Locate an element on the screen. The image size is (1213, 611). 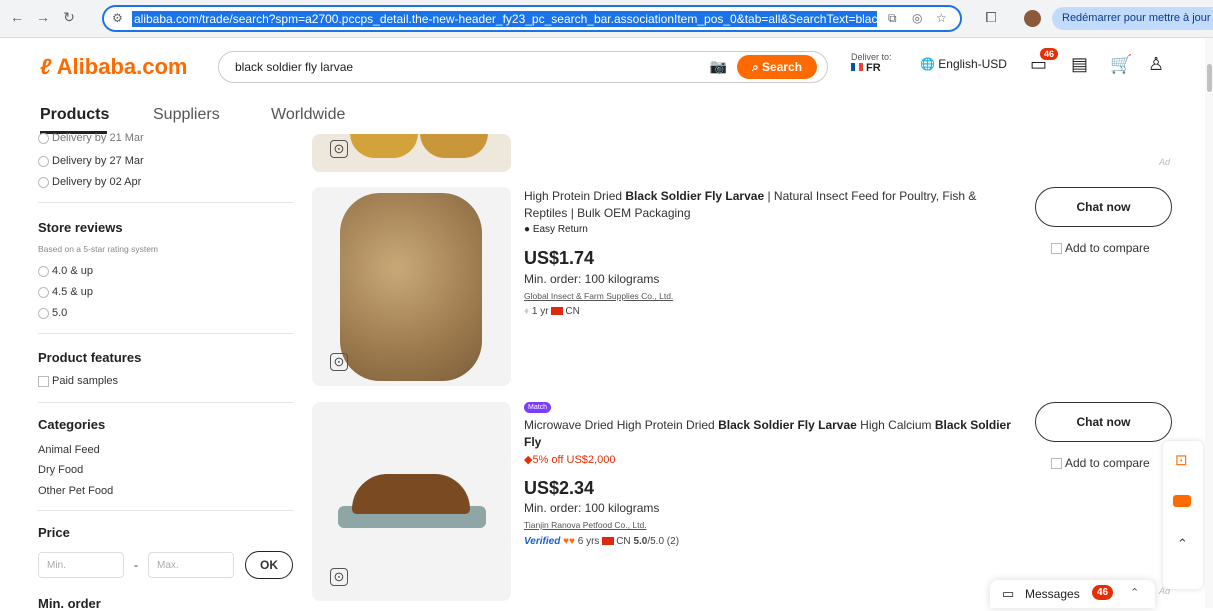
messages-bar: ▭ Messages 46 ⌃ is located at coordinates (1072, 594).